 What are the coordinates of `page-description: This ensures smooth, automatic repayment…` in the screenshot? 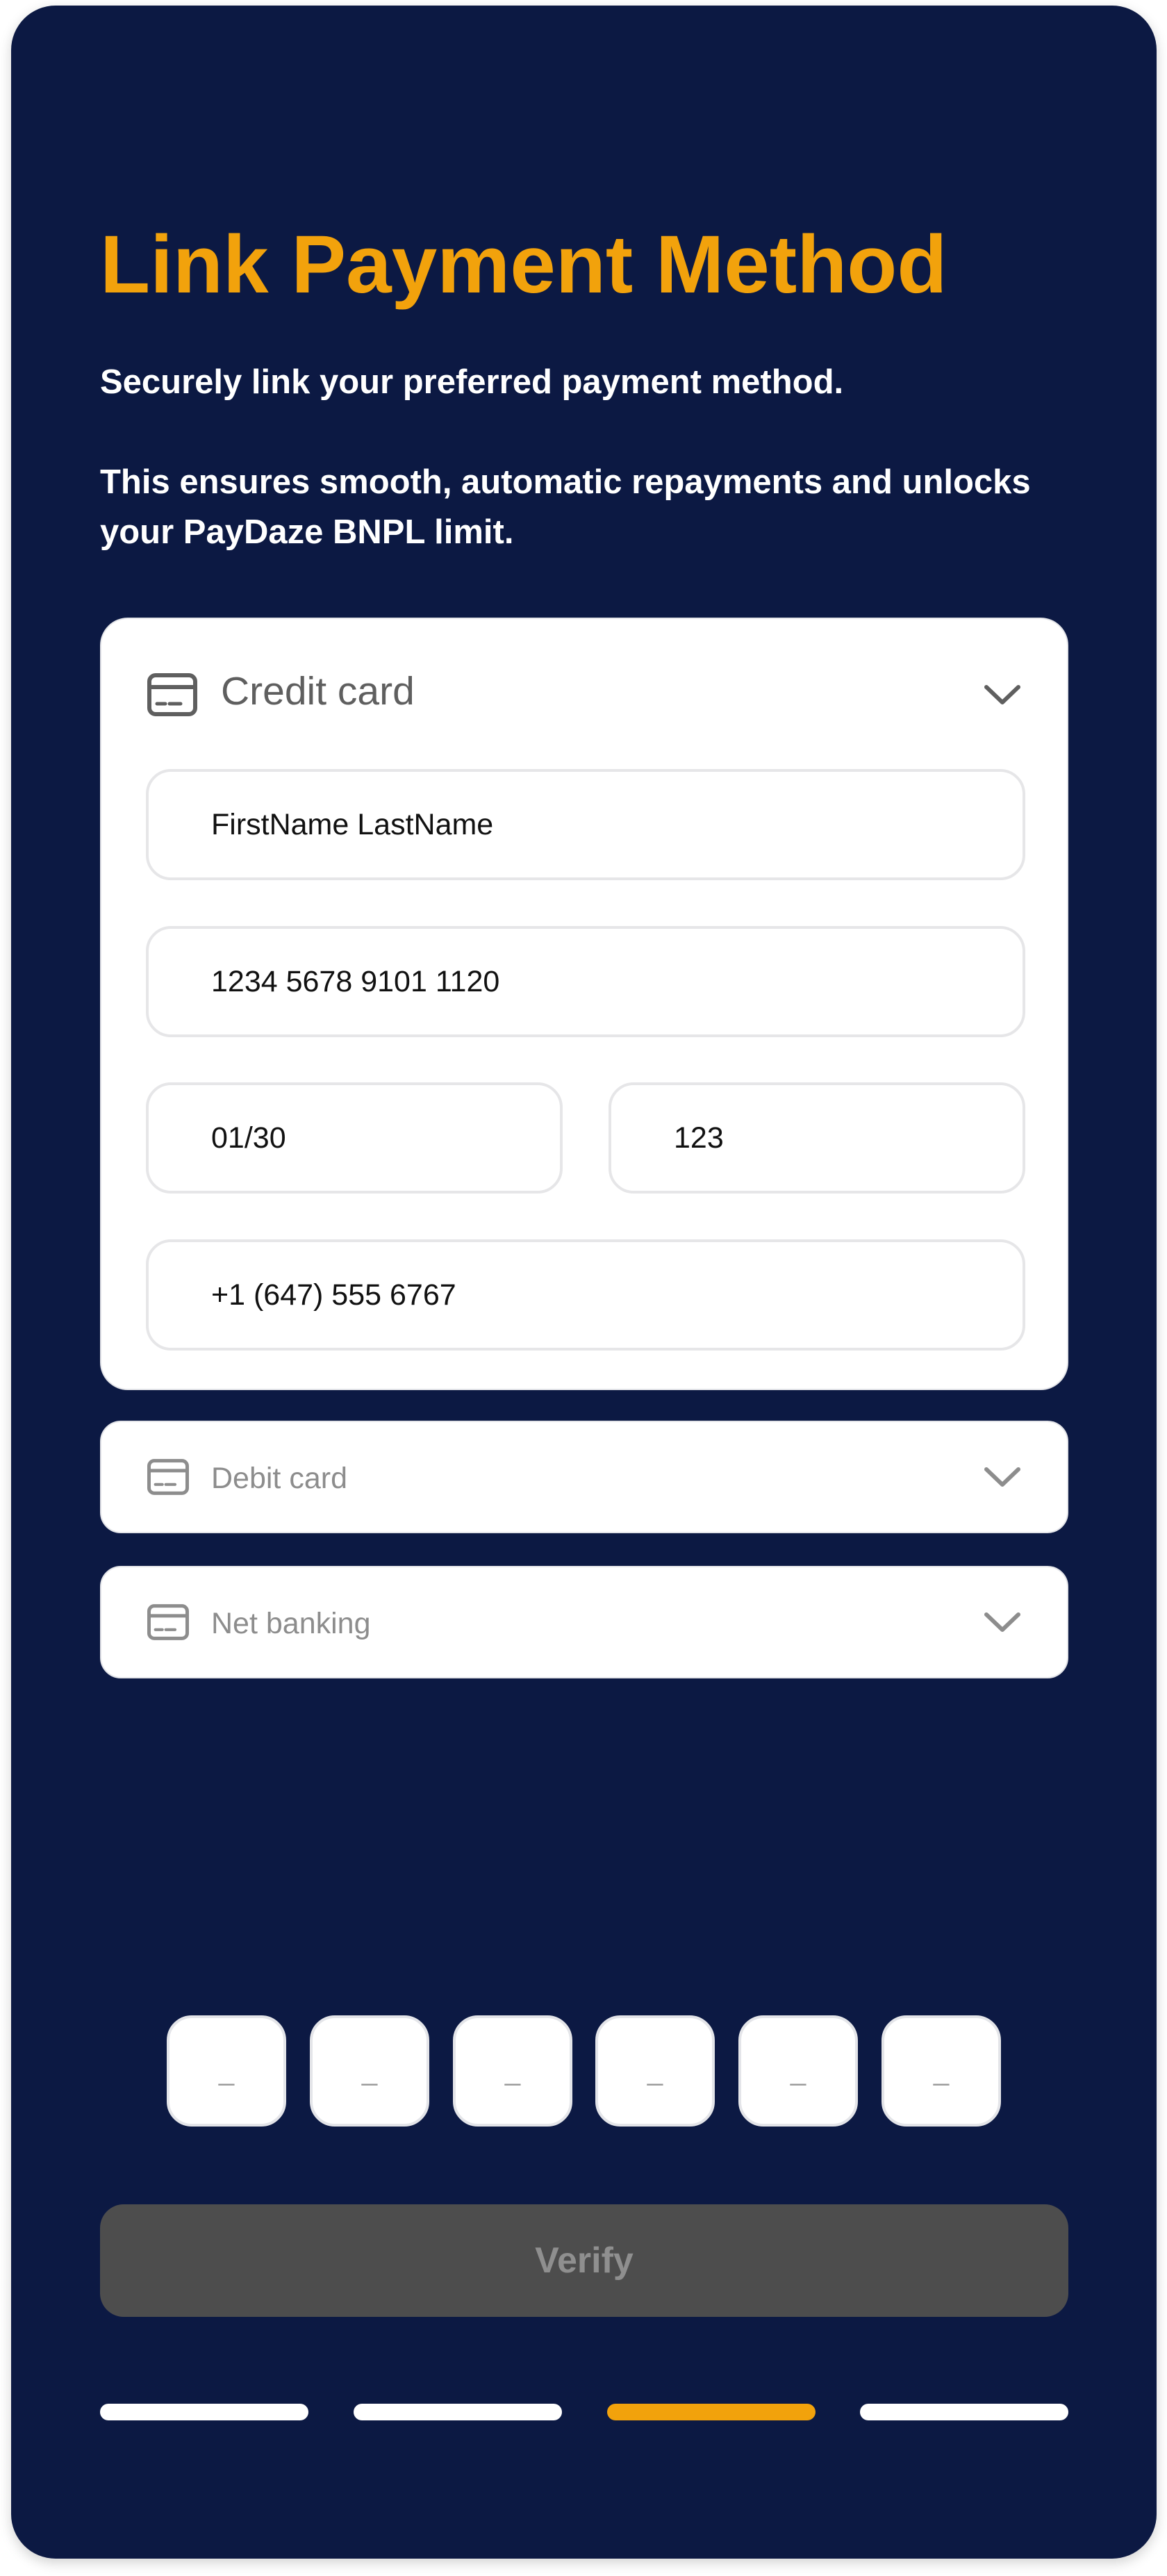 It's located at (565, 507).